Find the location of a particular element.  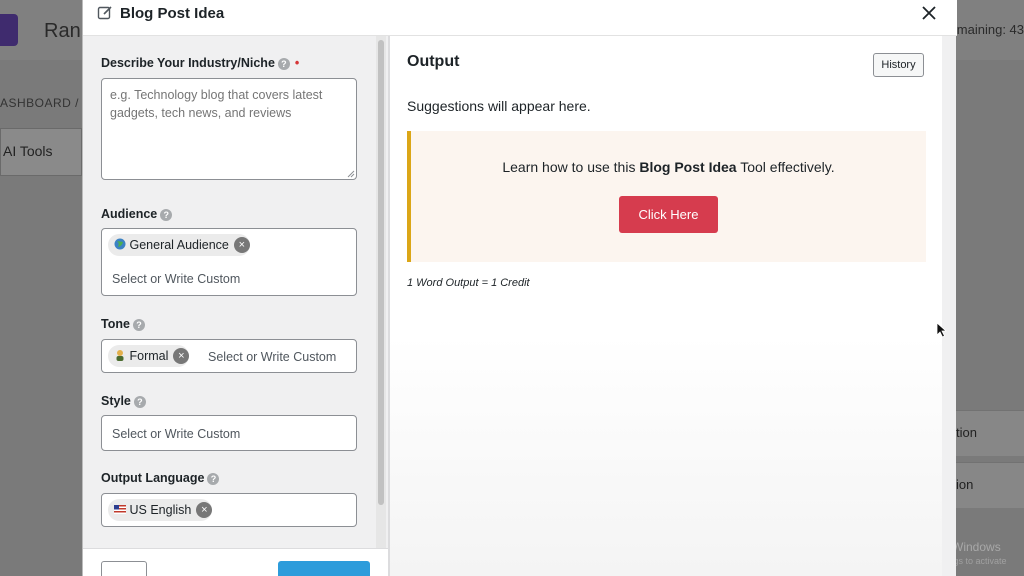

notice-tool-name: Blog Post Idea is located at coordinates (688, 167).